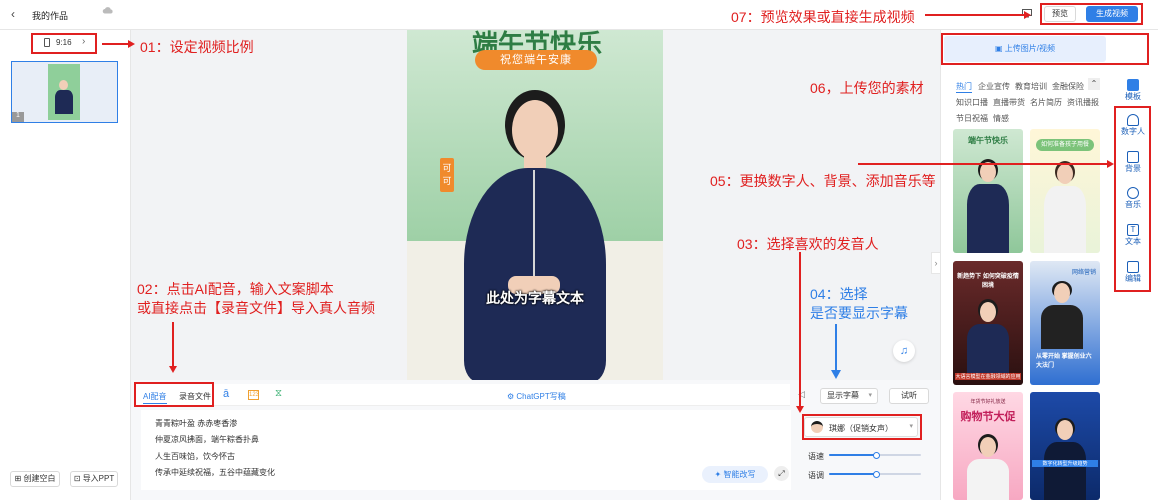 This screenshot has height=500, width=1158. What do you see at coordinates (107, 10) in the screenshot?
I see `cloud-save-icon` at bounding box center [107, 10].